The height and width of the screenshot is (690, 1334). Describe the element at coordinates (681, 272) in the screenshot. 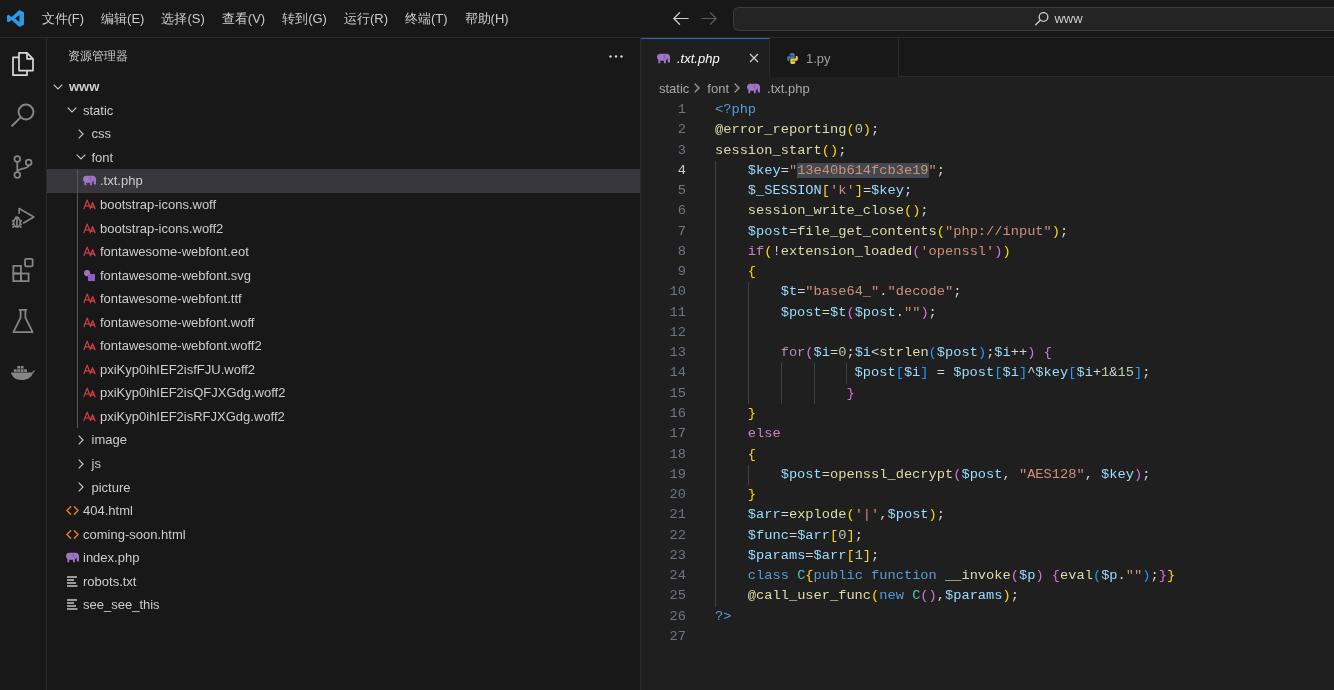

I see `line-number: 9` at that location.